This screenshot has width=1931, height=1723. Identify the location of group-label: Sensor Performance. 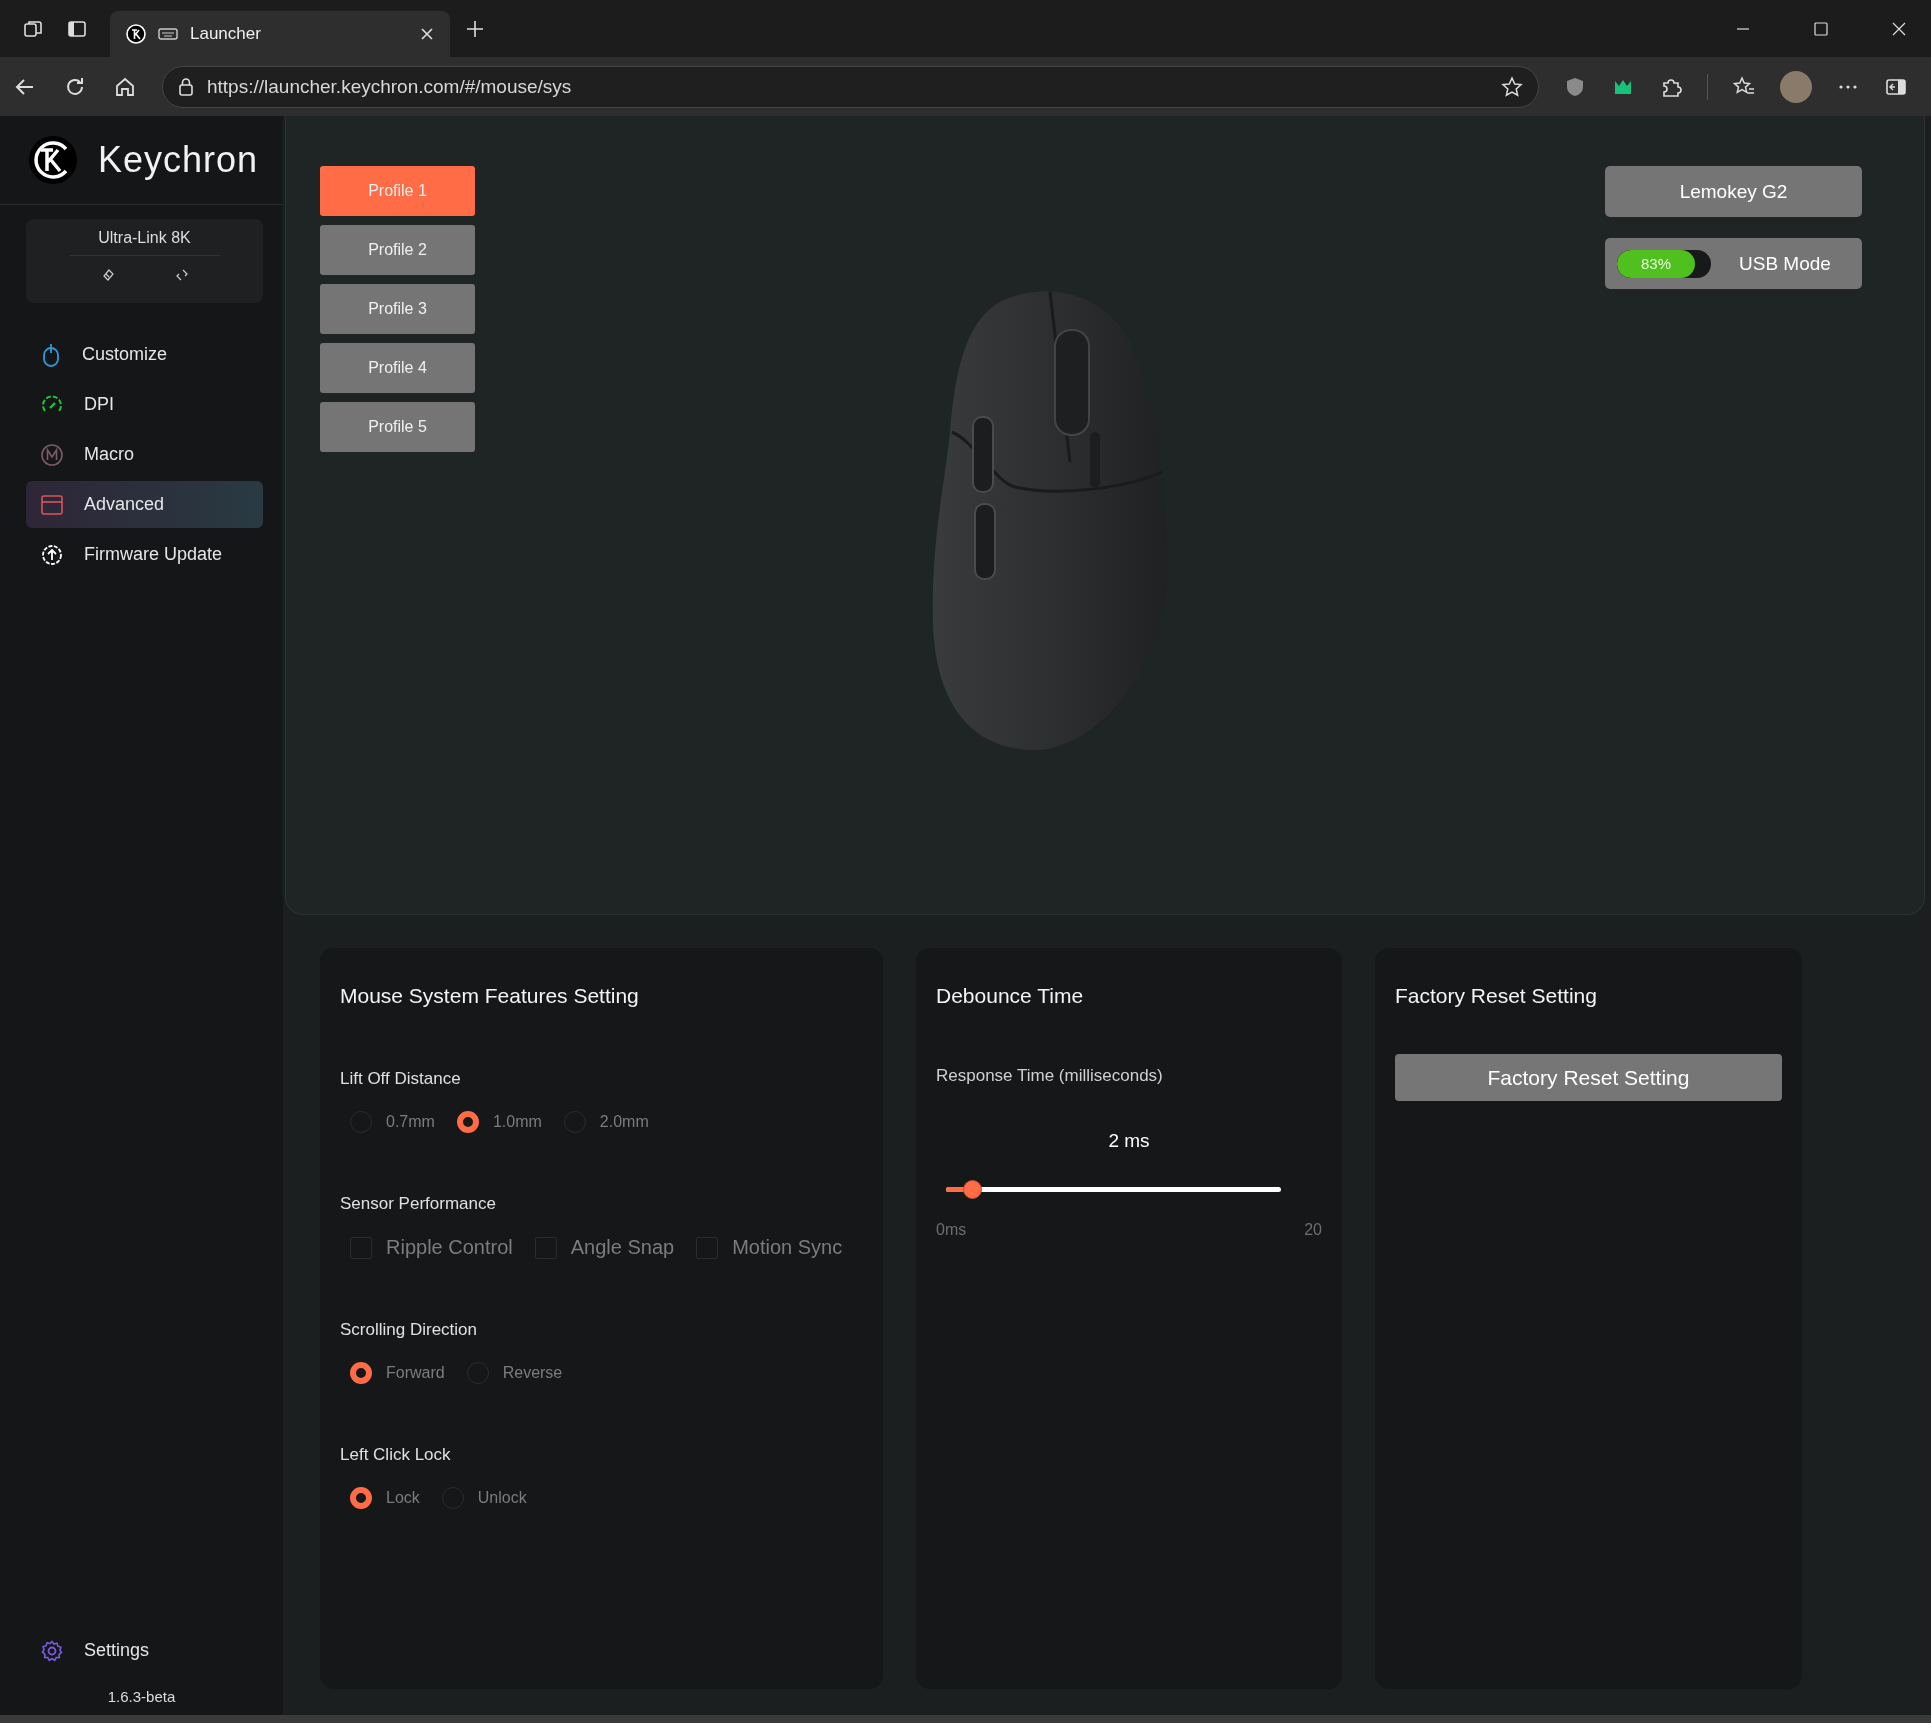
(418, 1204).